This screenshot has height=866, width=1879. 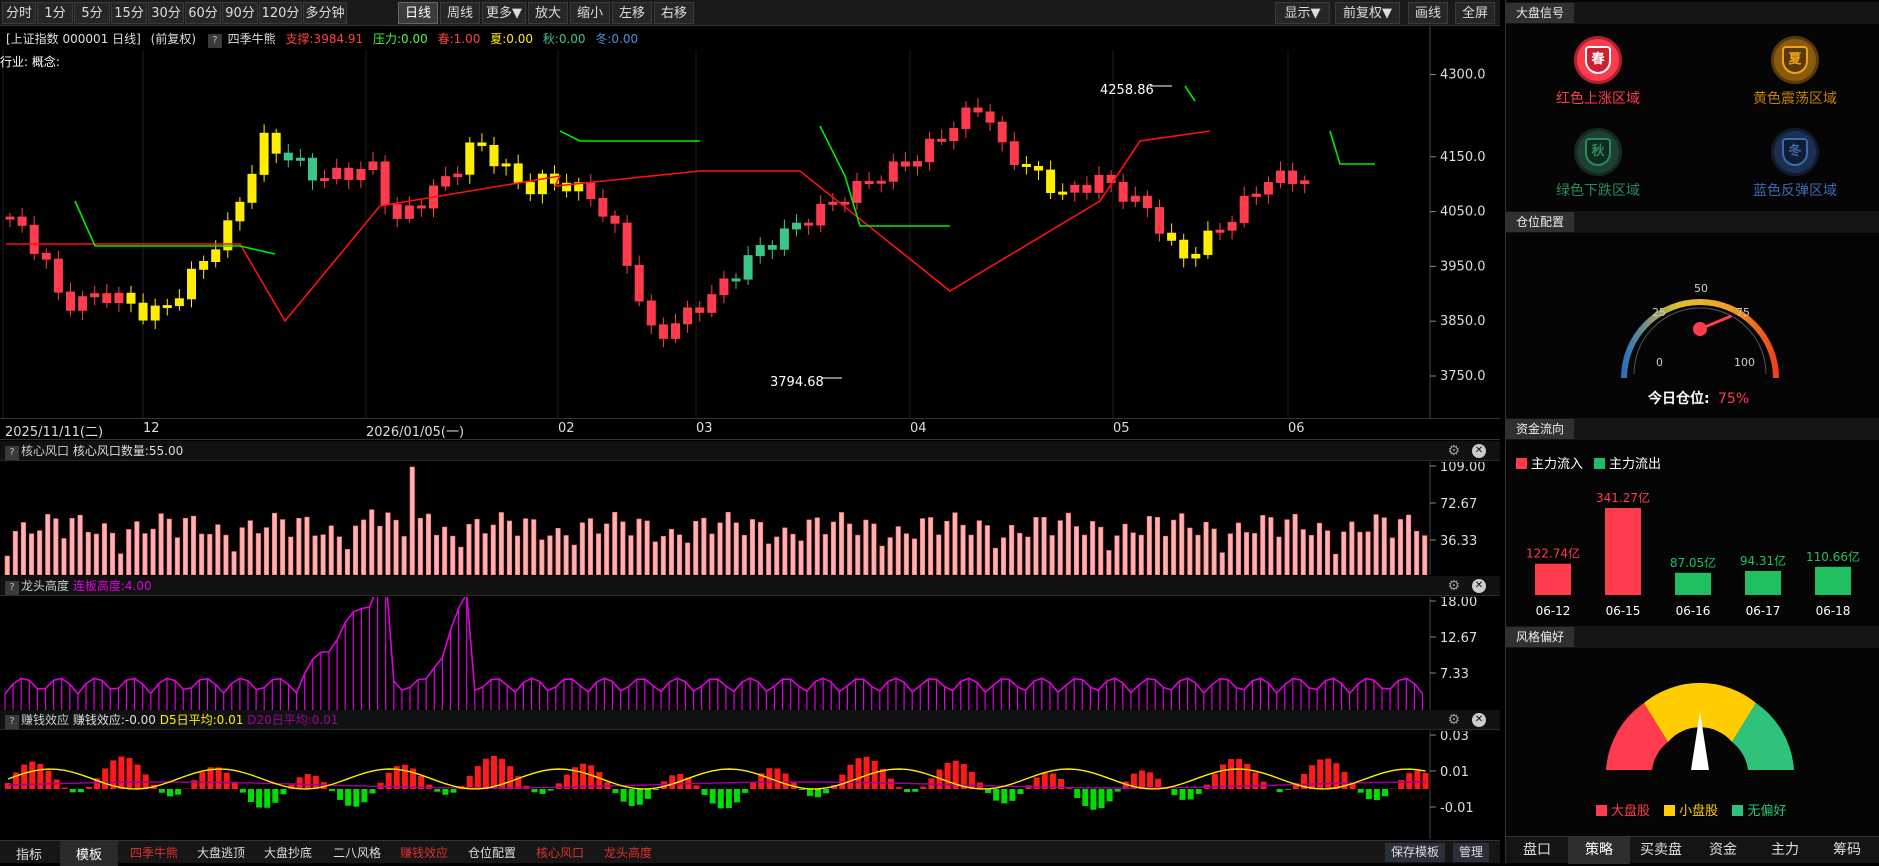 What do you see at coordinates (1415, 852) in the screenshot?
I see `save-template-button: 保存模板` at bounding box center [1415, 852].